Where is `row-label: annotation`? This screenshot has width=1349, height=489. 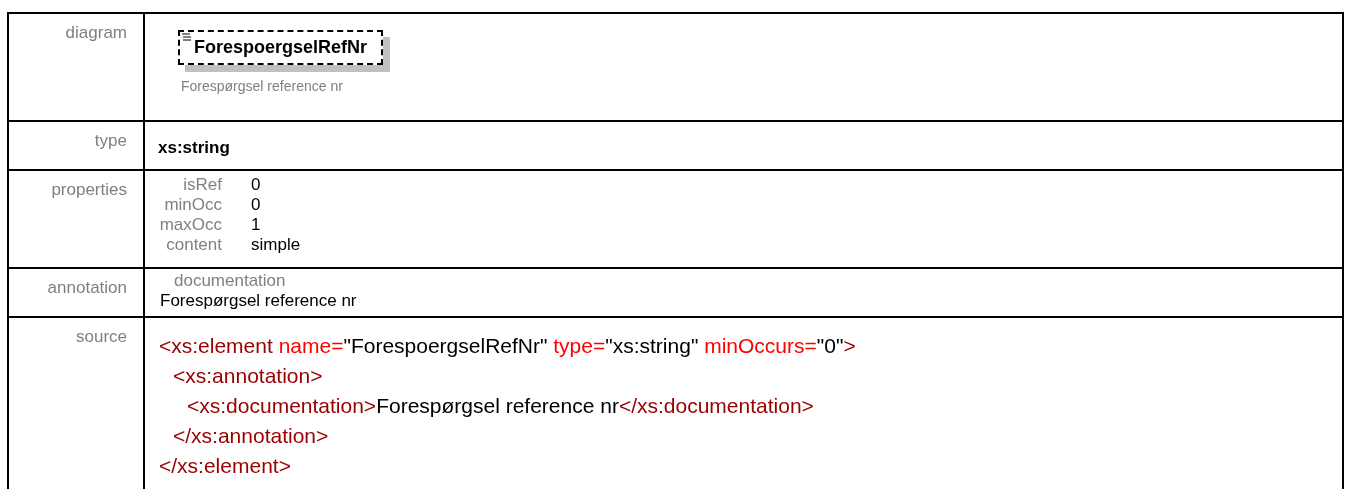
row-label: annotation is located at coordinates (87, 287).